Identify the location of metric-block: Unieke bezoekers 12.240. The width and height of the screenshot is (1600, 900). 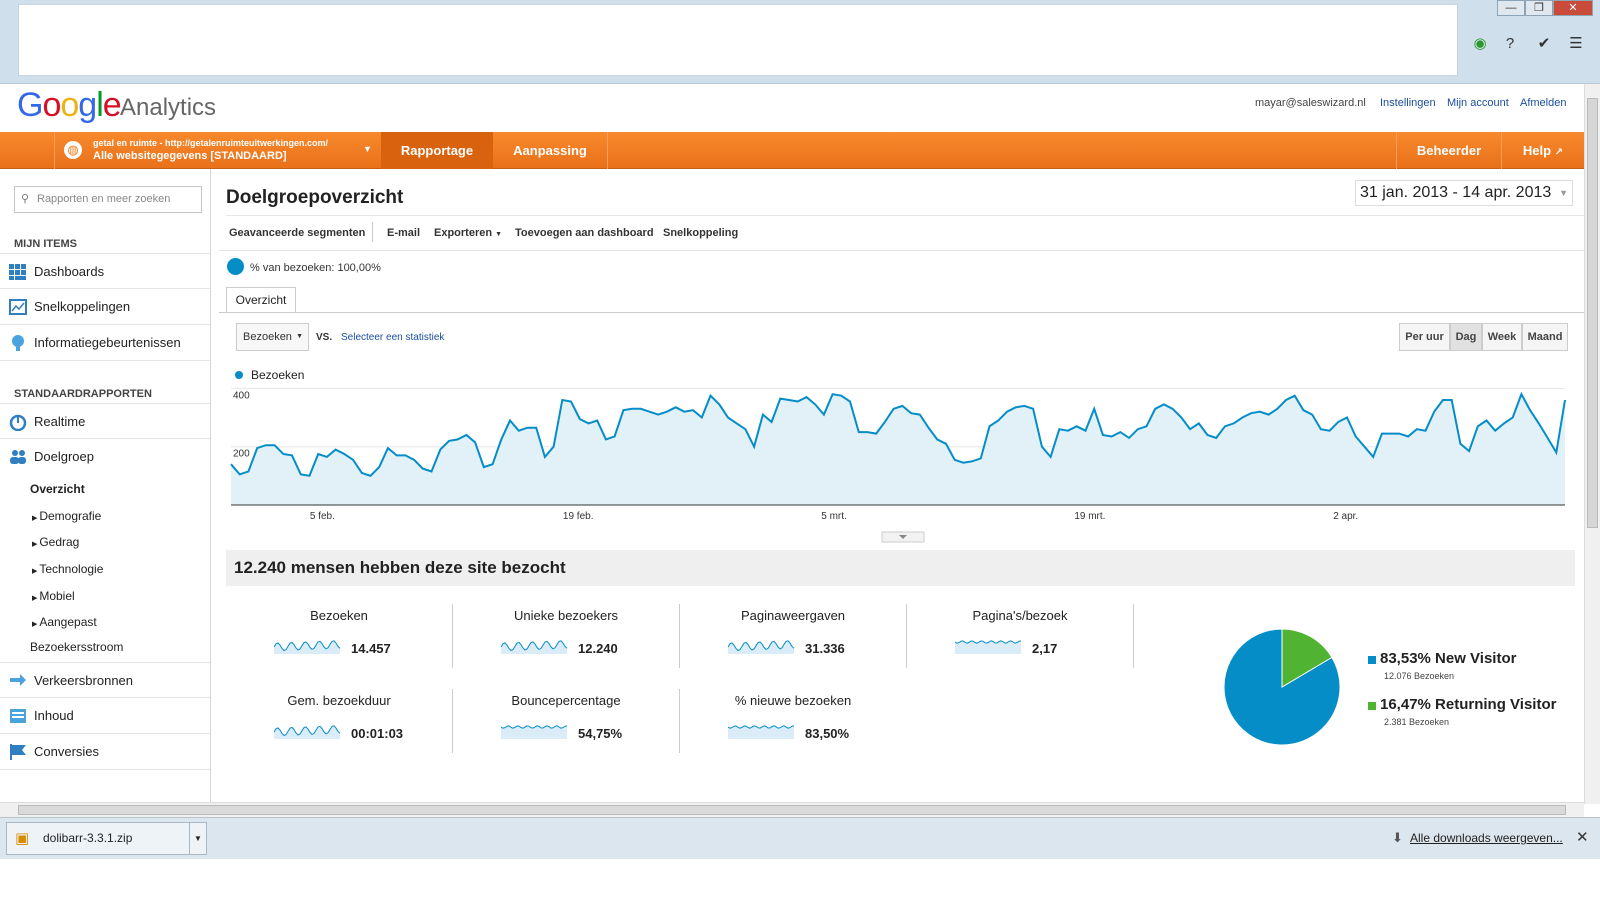
(566, 643).